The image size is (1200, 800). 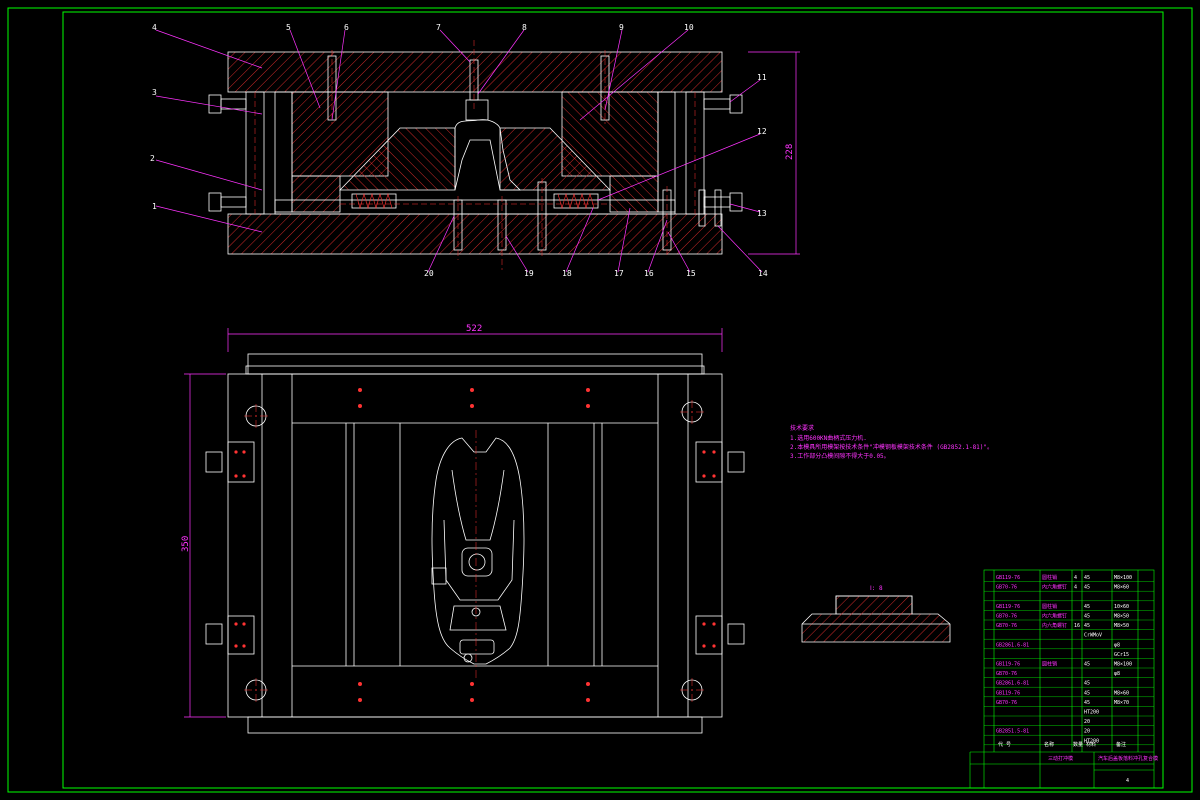 What do you see at coordinates (1078, 744) in the screenshot?
I see `tb-header-qty: 数量` at bounding box center [1078, 744].